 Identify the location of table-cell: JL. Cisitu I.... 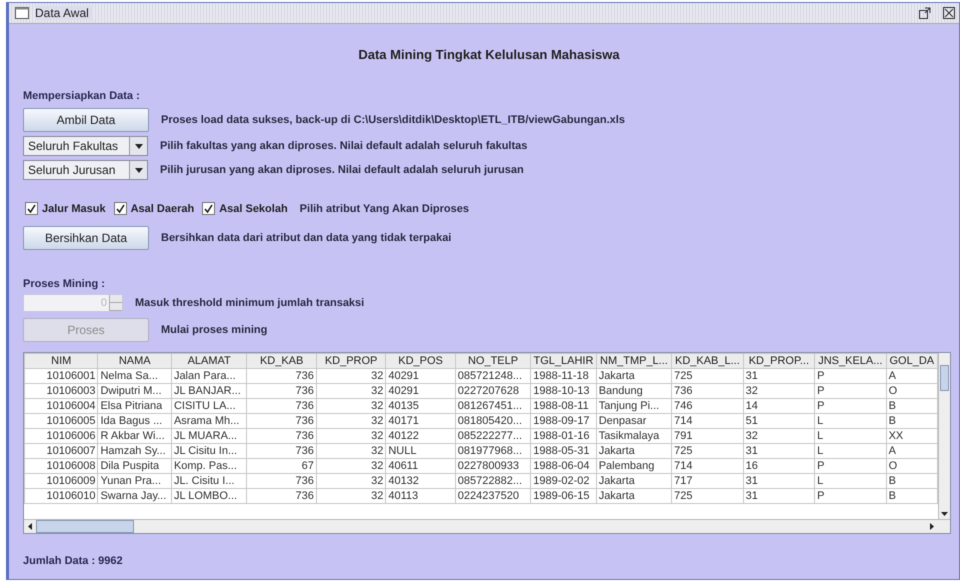
(209, 481).